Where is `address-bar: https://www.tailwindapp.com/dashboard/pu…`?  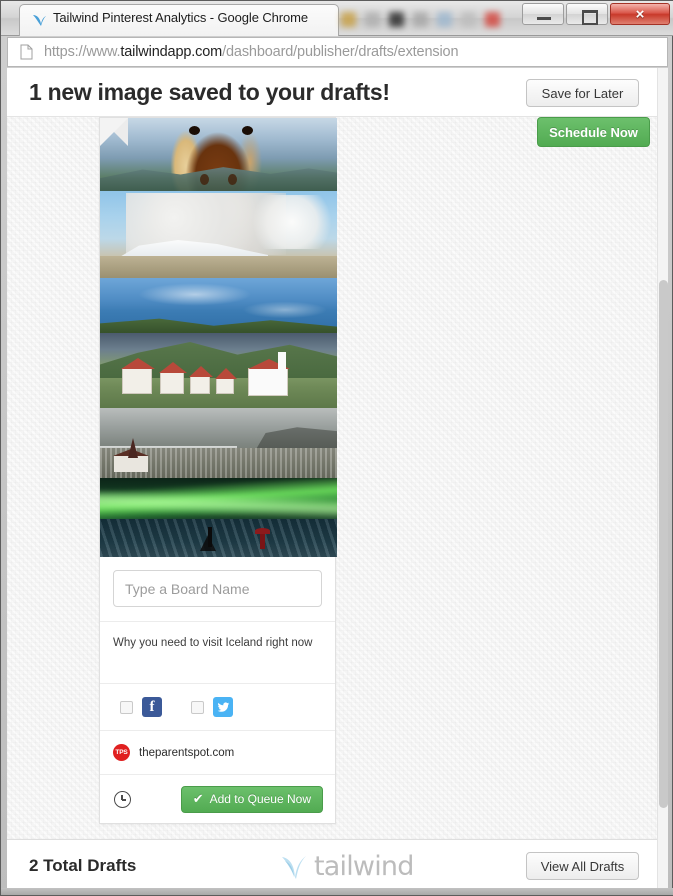 address-bar: https://www.tailwindapp.com/dashboard/pu… is located at coordinates (337, 52).